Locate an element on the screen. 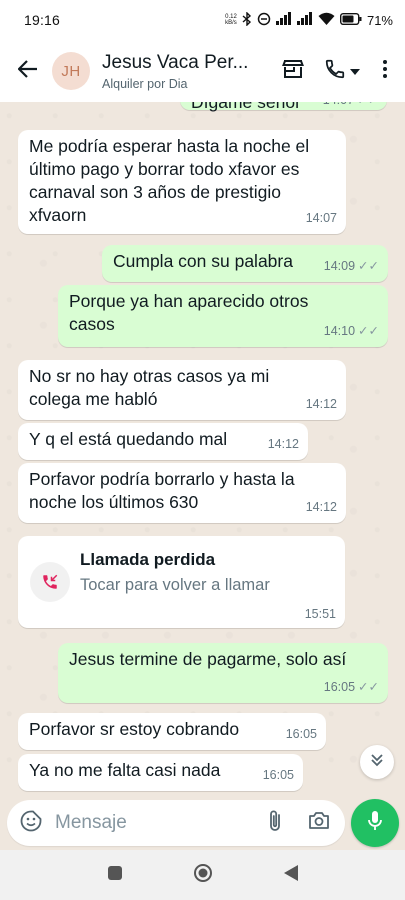  store-icon is located at coordinates (293, 71).